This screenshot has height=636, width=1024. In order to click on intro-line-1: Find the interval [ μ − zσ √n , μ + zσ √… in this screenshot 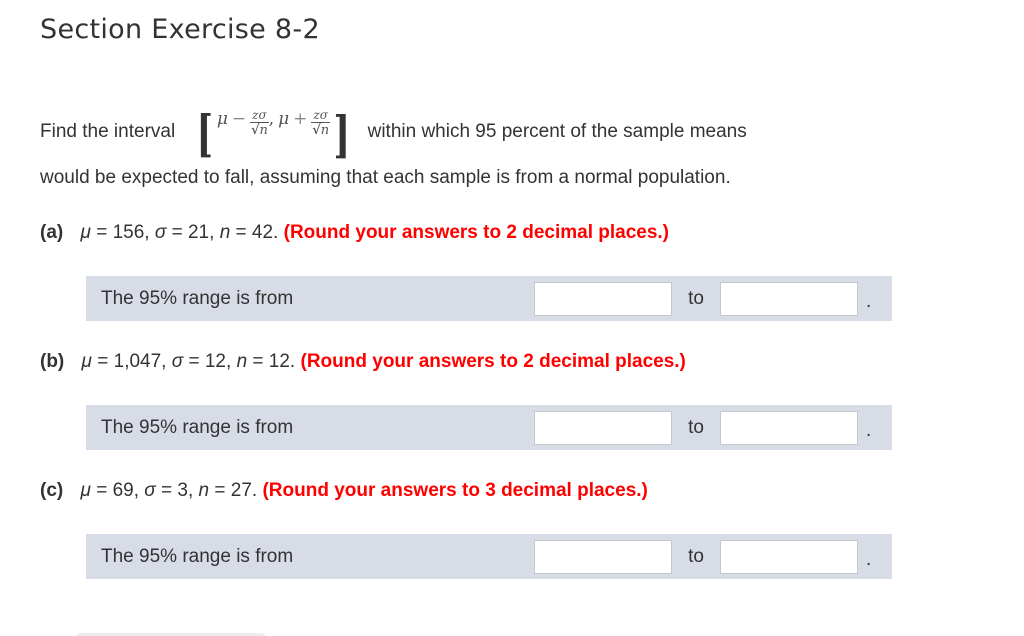, I will do `click(393, 132)`.